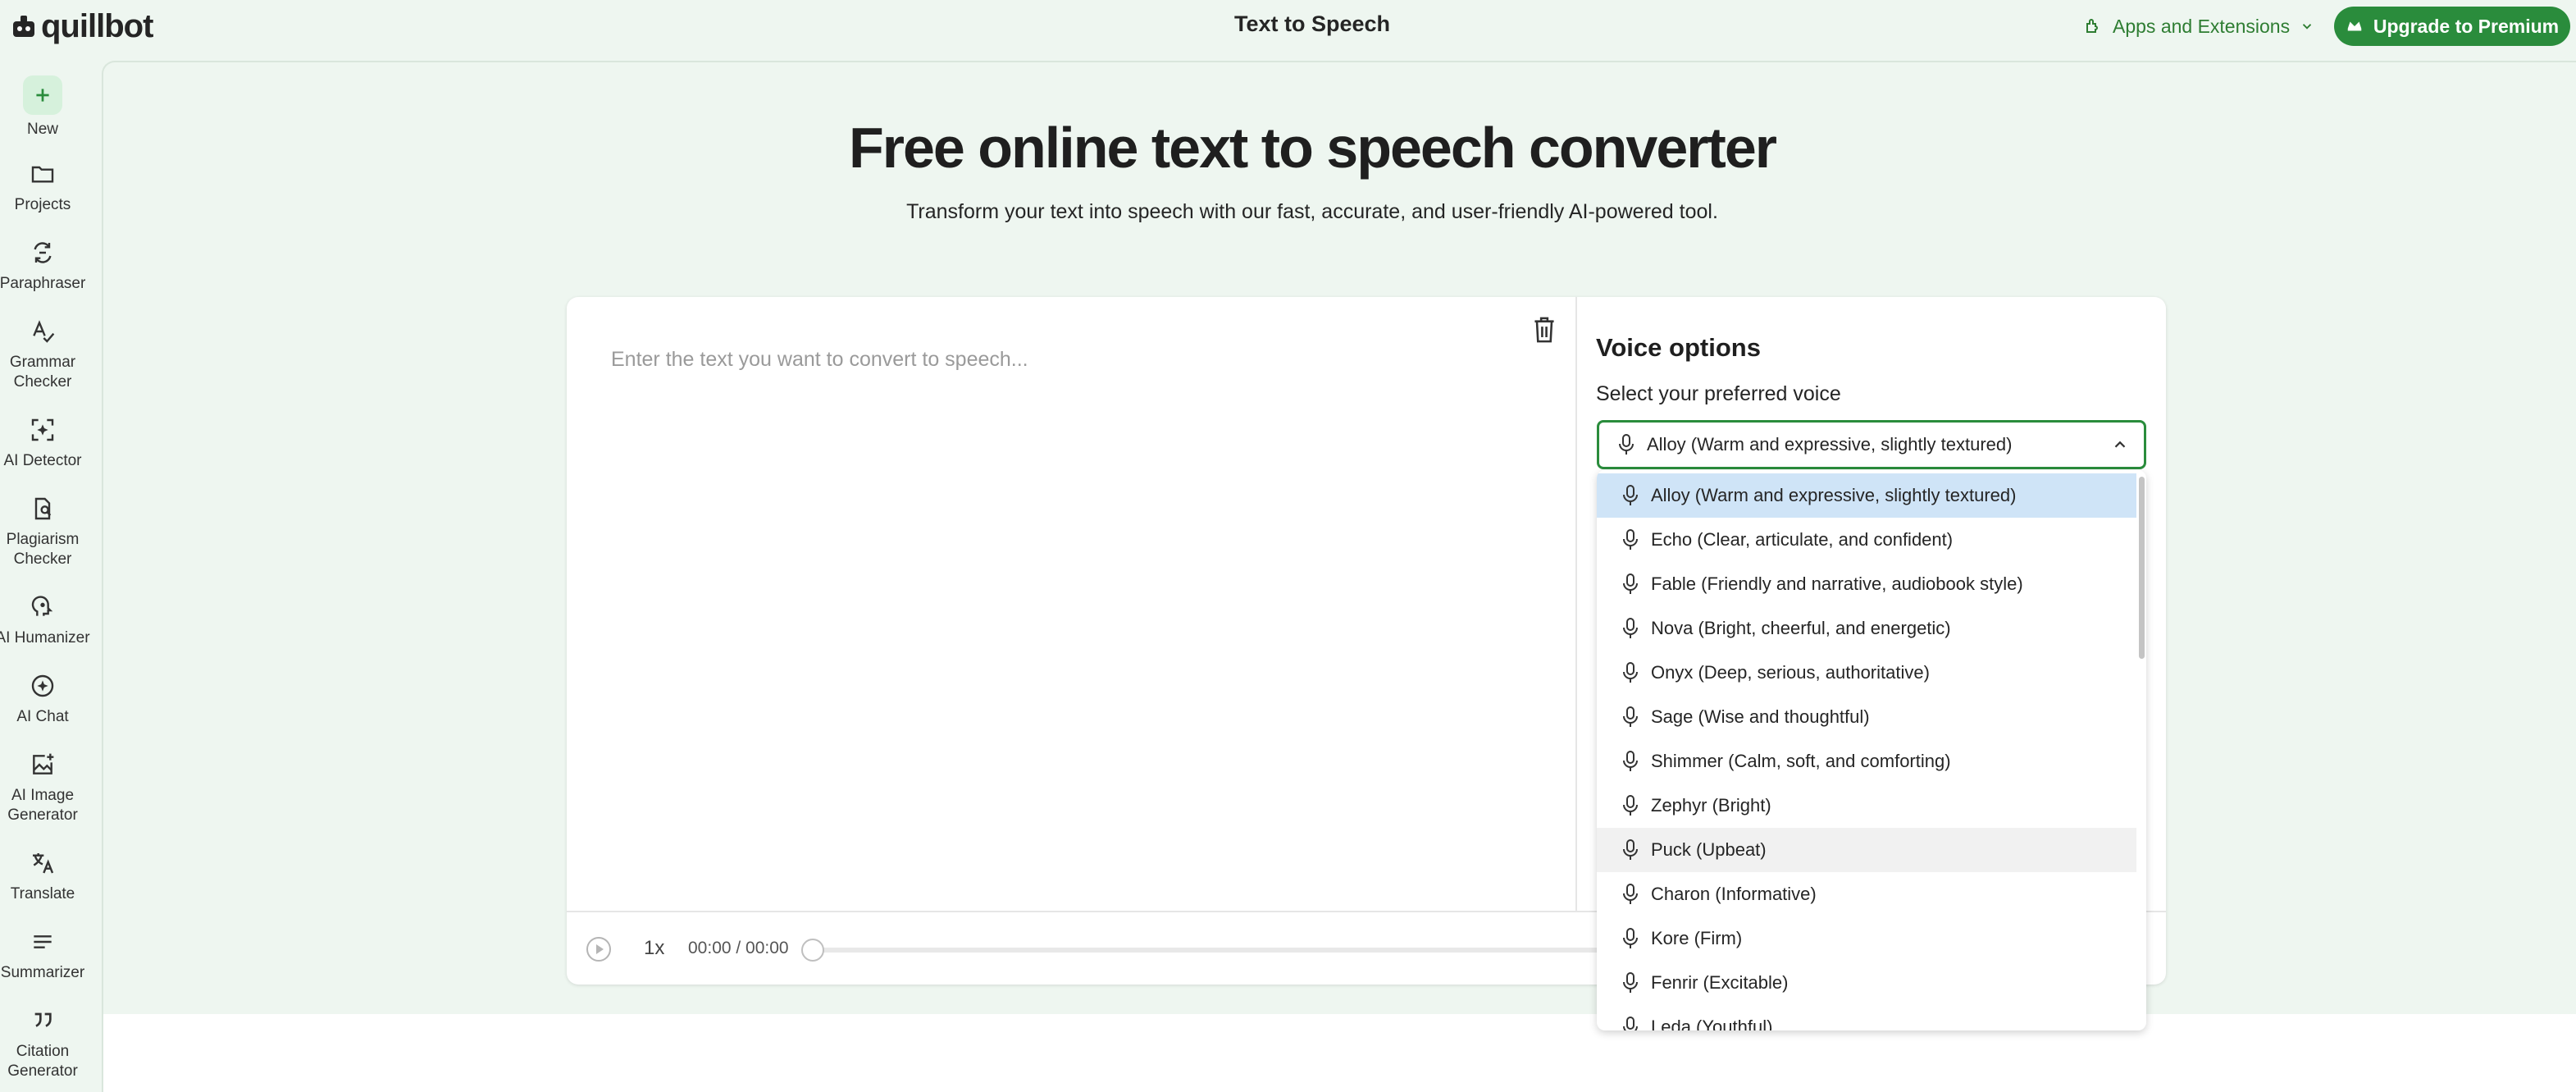 The width and height of the screenshot is (2576, 1092). I want to click on sidebar-item-citation-generator: Citation Generator, so click(42, 1043).